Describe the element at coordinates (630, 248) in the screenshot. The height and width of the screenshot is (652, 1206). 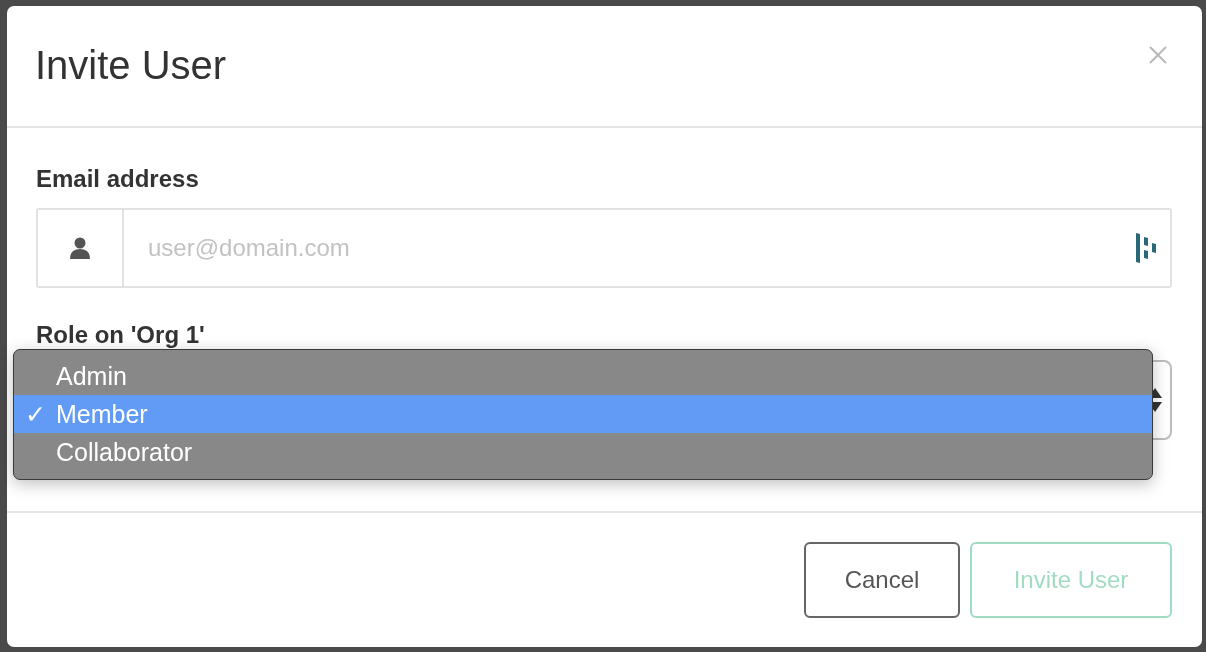
I see `email-field: user@domain.com` at that location.